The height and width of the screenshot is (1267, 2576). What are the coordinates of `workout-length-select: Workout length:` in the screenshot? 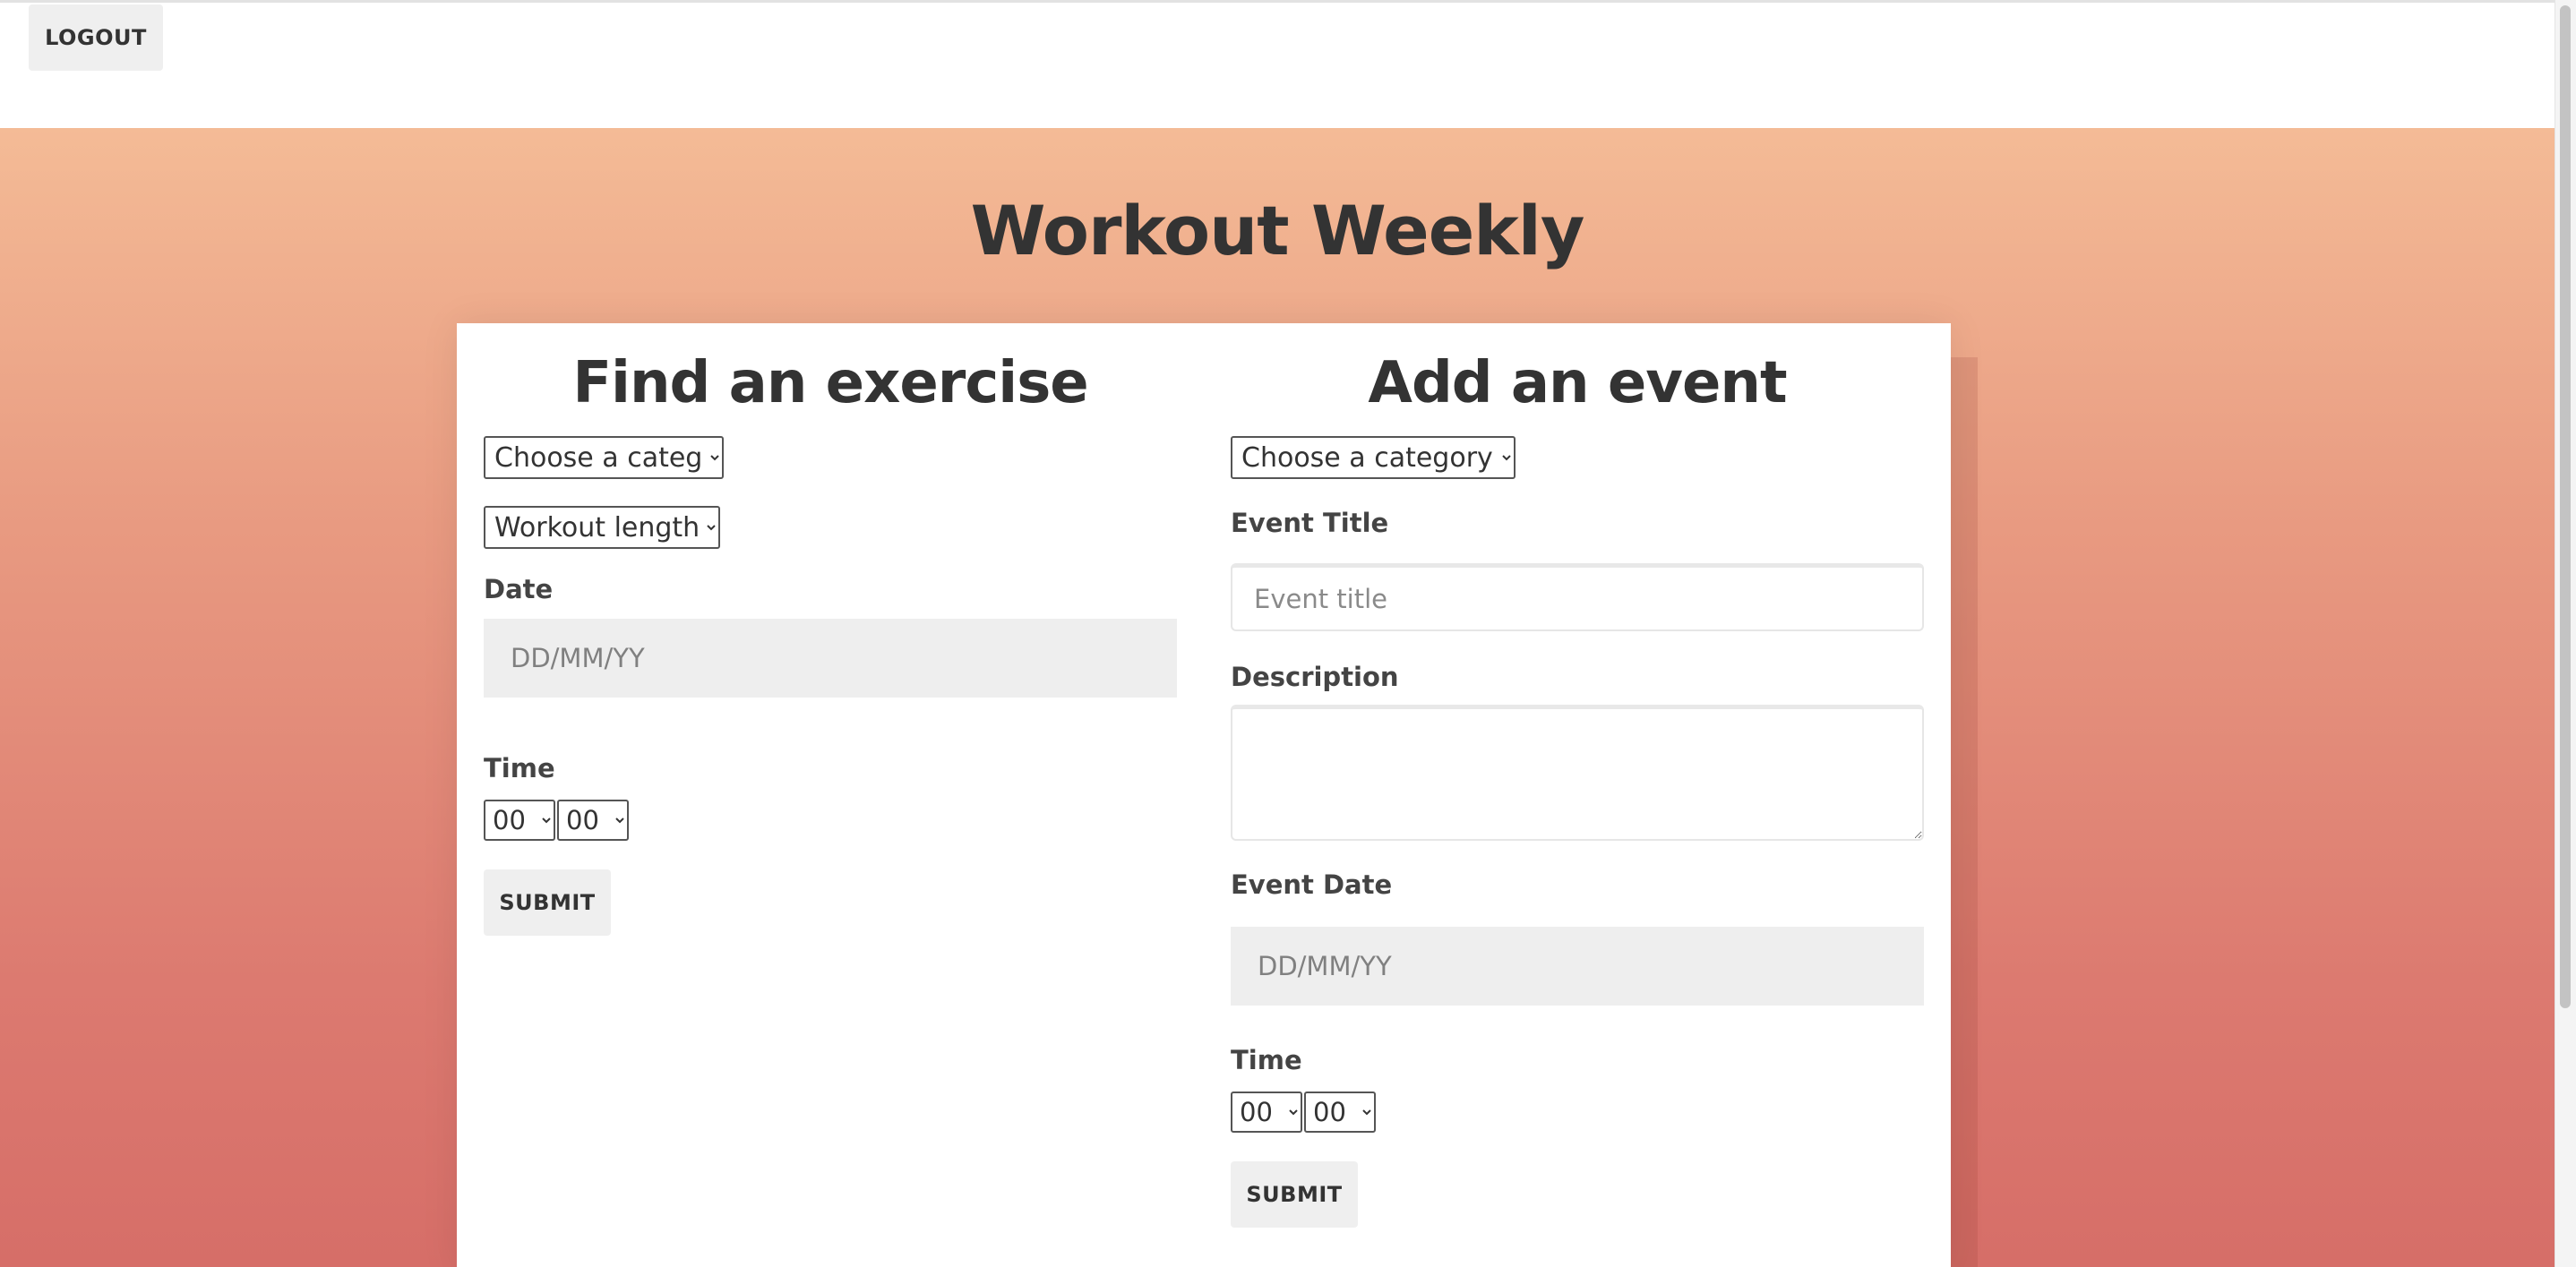 It's located at (602, 527).